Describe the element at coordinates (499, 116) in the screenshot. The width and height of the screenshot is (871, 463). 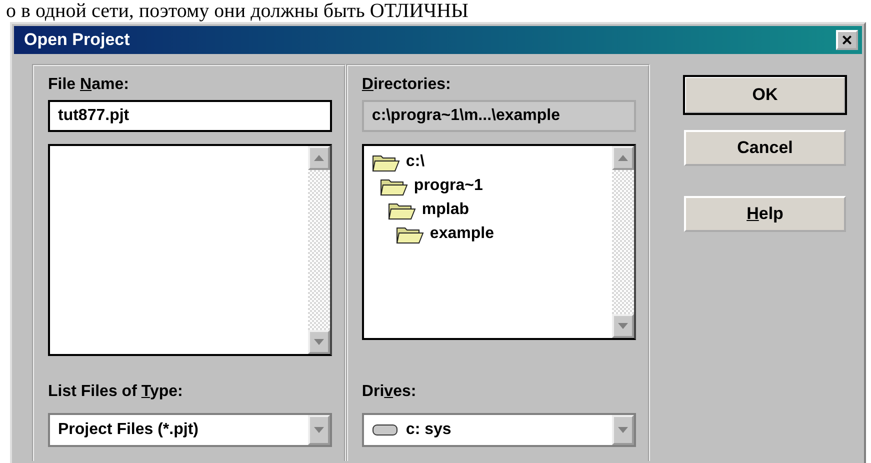
I see `directory-path: c:\progra~1\m...\example` at that location.